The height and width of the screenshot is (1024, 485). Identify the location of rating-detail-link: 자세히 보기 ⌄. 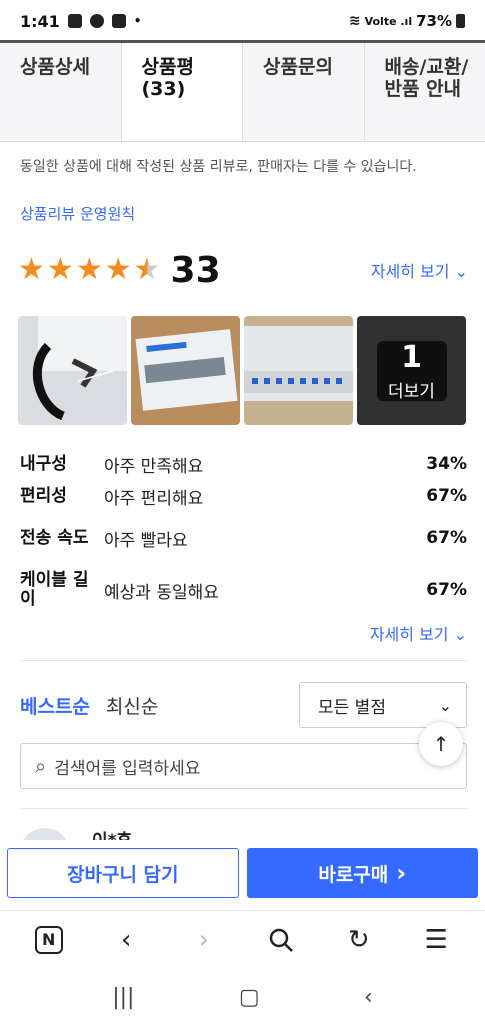
(419, 270).